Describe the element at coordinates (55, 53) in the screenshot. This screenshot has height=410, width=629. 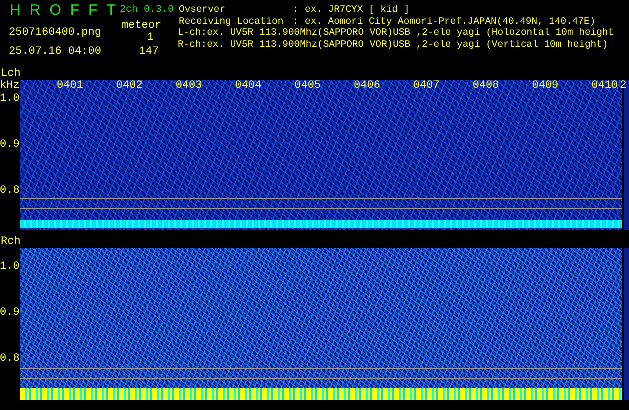
I see `timestamp: 25.07.16 04:00` at that location.